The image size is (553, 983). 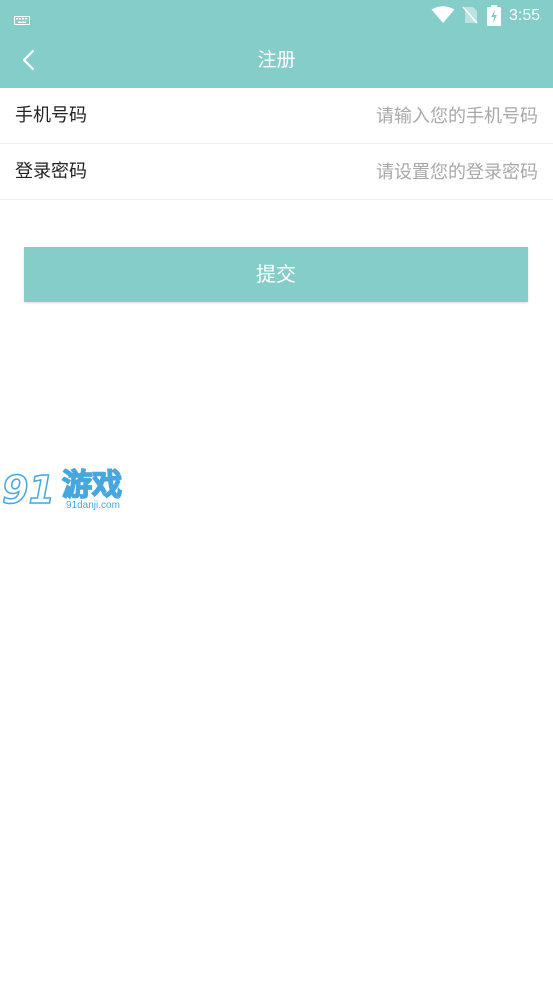 What do you see at coordinates (22, 17) in the screenshot?
I see `keyboard-icon` at bounding box center [22, 17].